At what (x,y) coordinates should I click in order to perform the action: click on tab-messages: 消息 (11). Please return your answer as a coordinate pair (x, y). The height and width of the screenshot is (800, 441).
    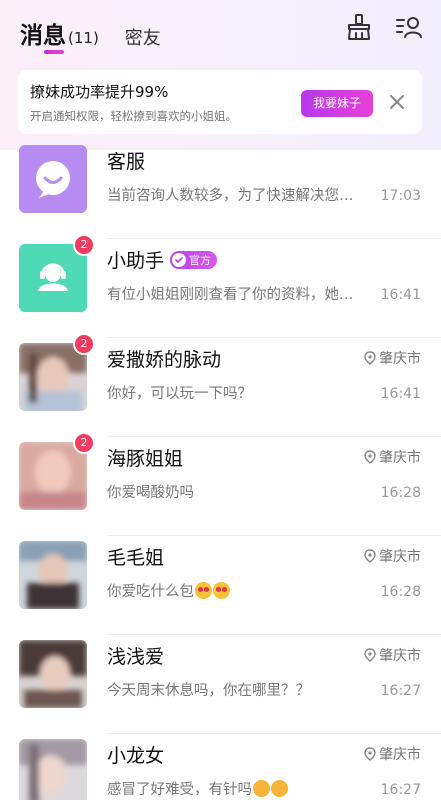
    Looking at the image, I should click on (59, 33).